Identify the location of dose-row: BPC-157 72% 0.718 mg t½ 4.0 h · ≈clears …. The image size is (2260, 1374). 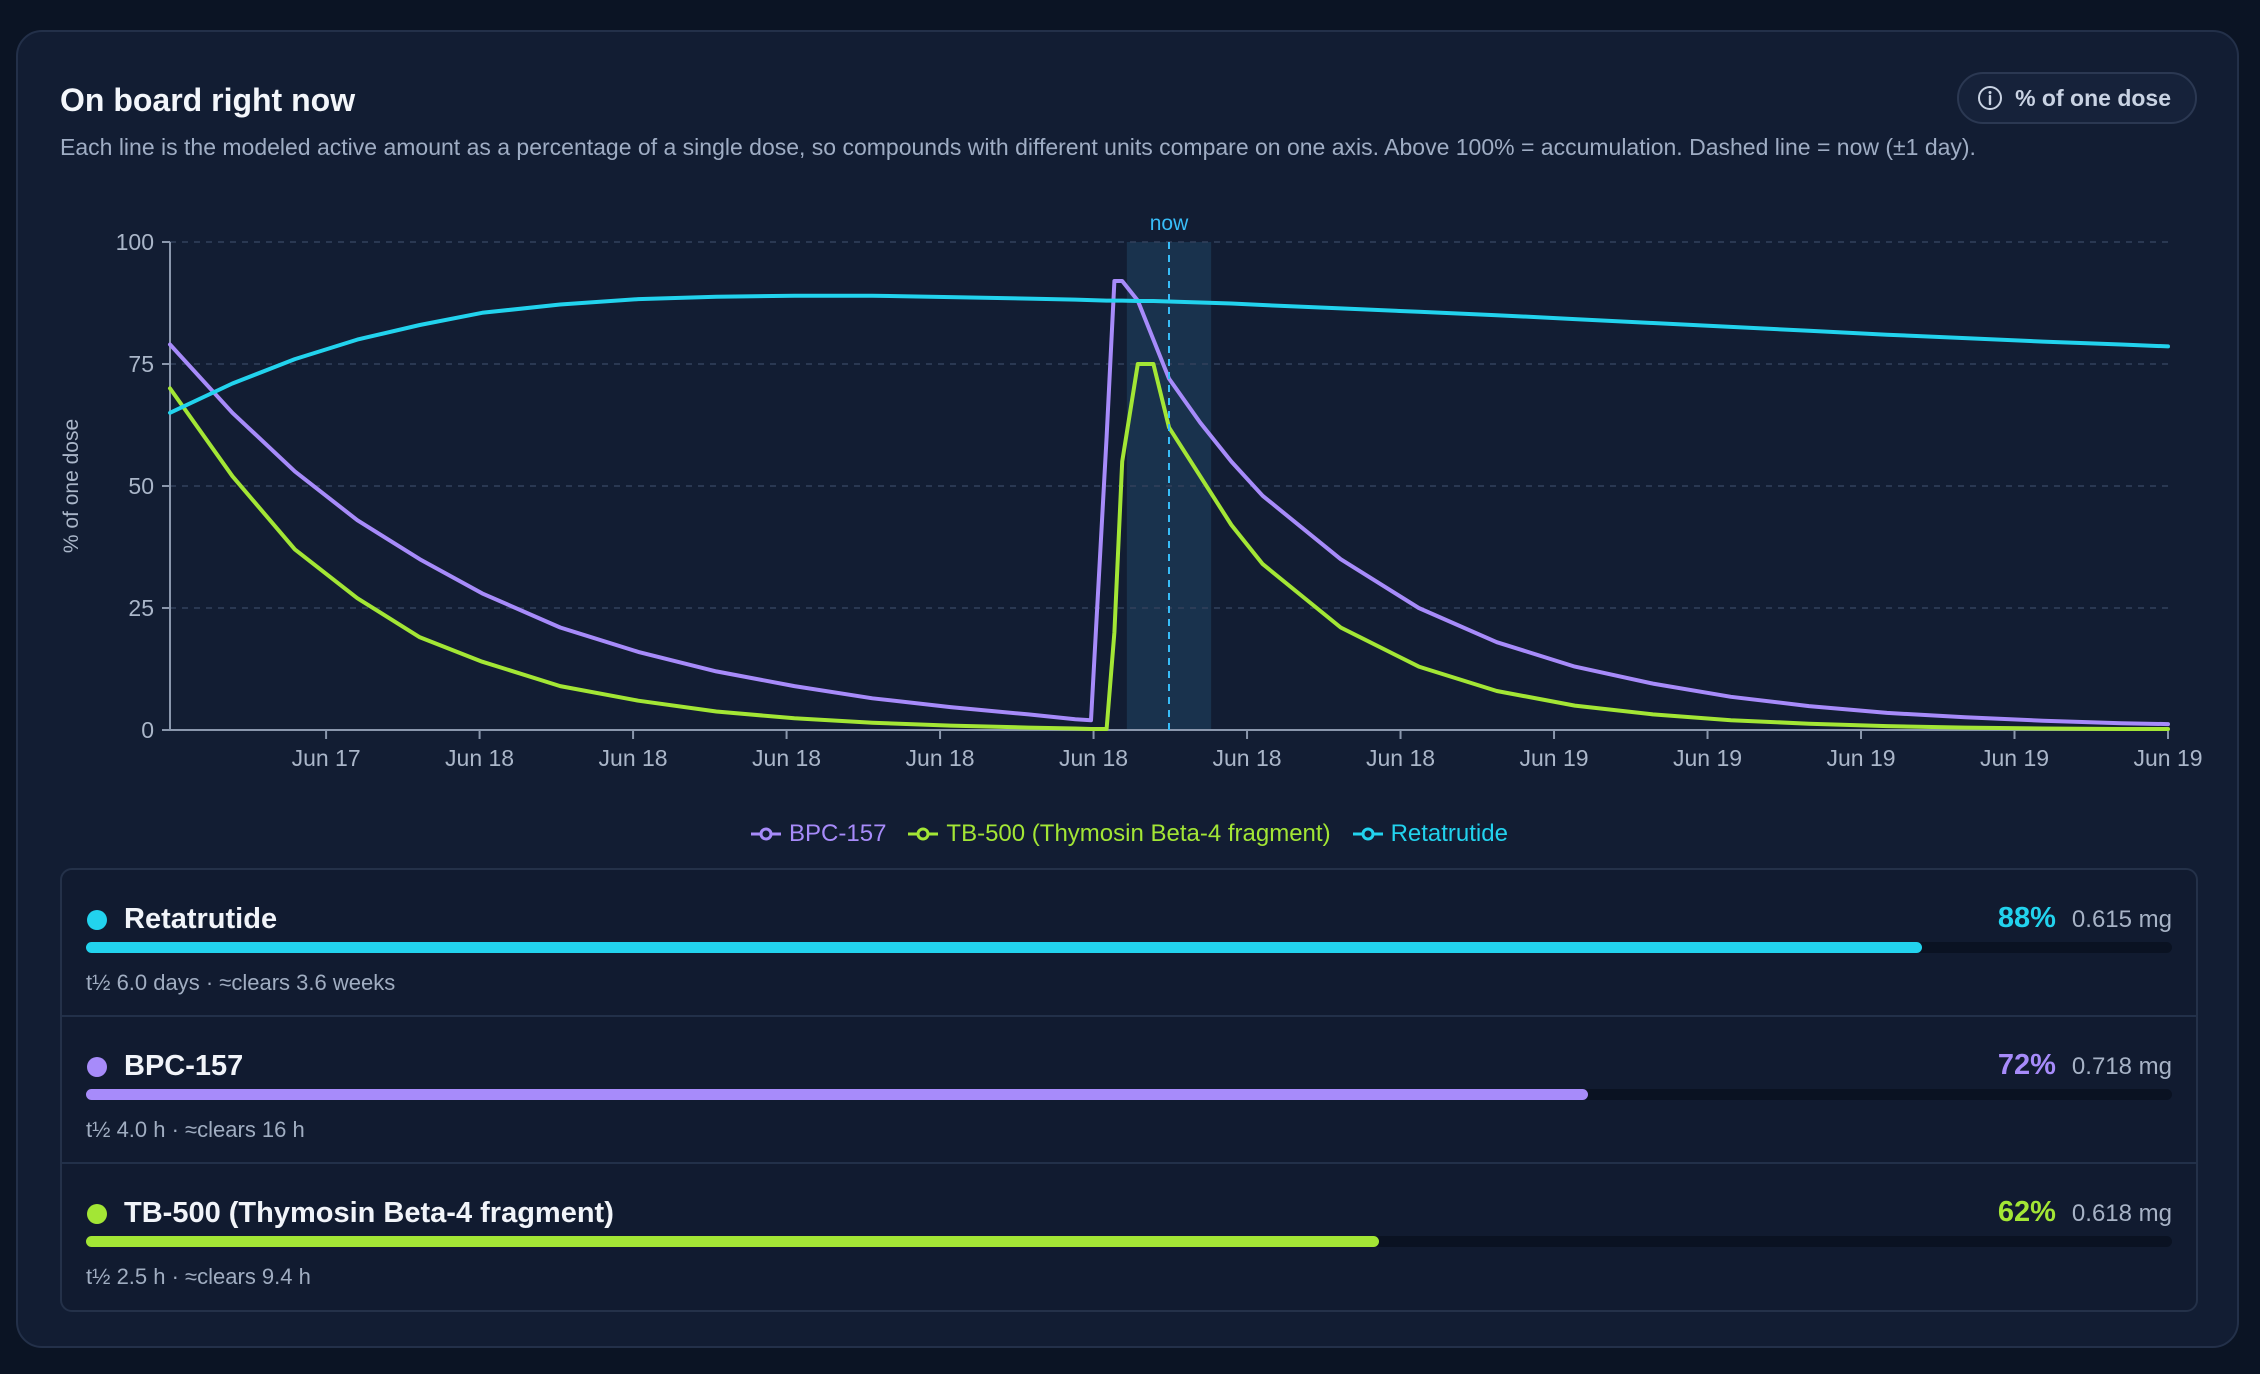
(1129, 1090).